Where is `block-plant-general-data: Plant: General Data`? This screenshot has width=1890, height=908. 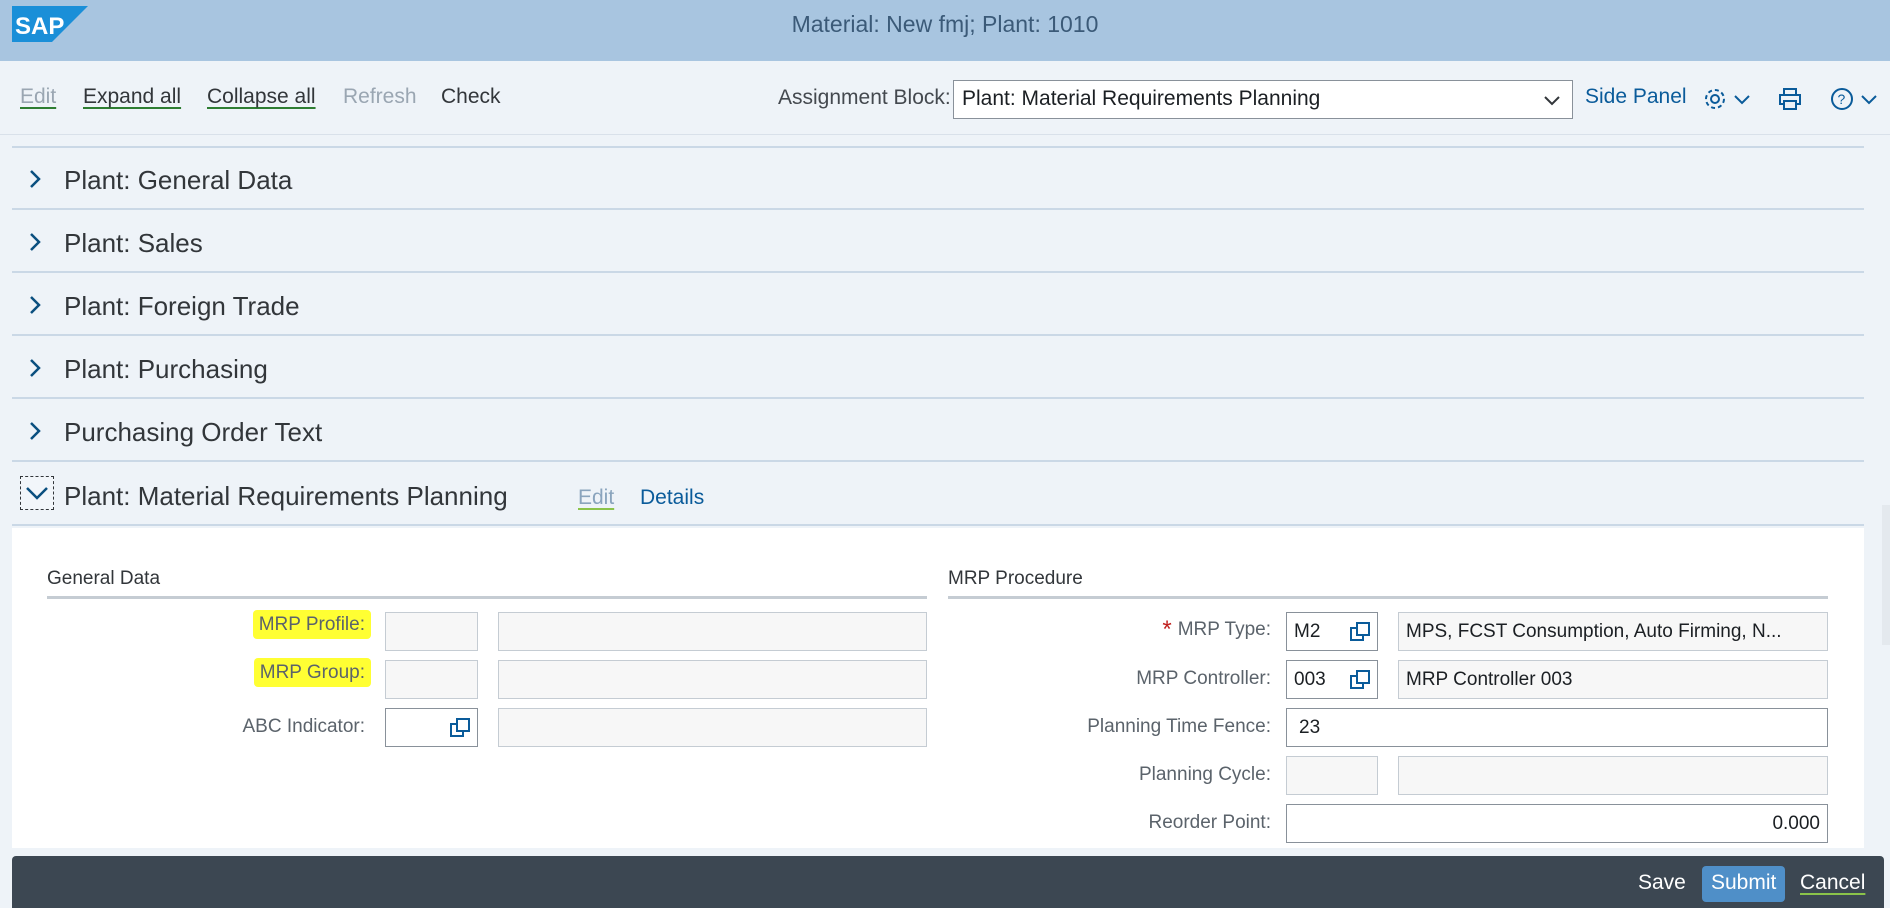 block-plant-general-data: Plant: General Data is located at coordinates (938, 179).